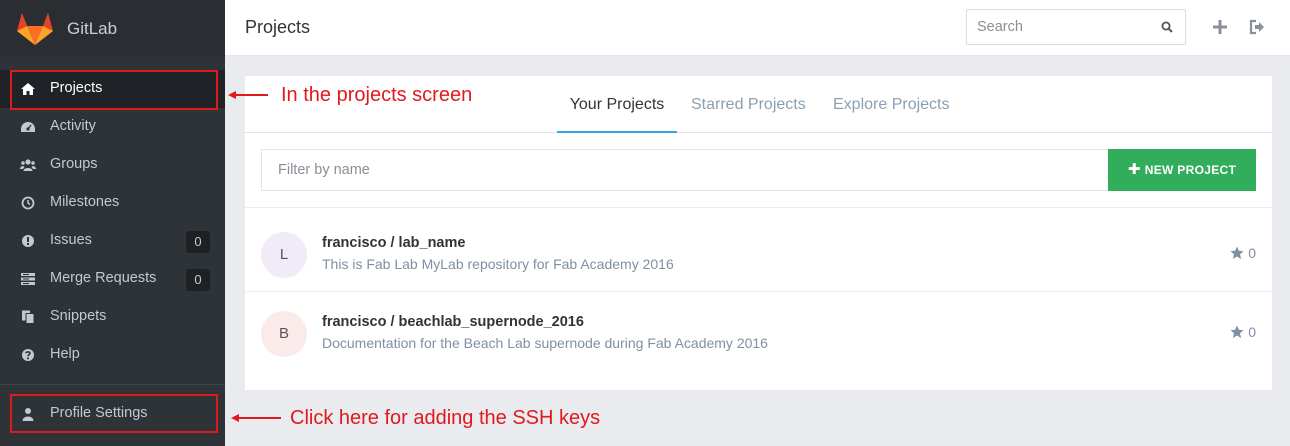 The height and width of the screenshot is (446, 1290). Describe the element at coordinates (28, 165) in the screenshot. I see `users-icon` at that location.